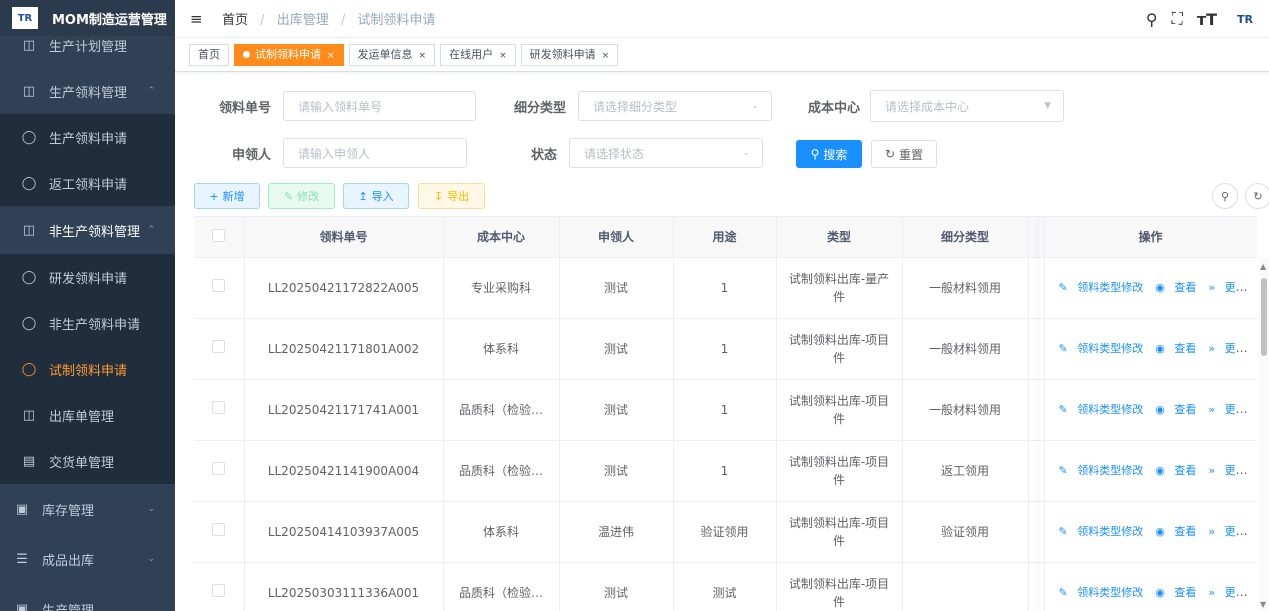  I want to click on search-icon: ⚲, so click(1152, 19).